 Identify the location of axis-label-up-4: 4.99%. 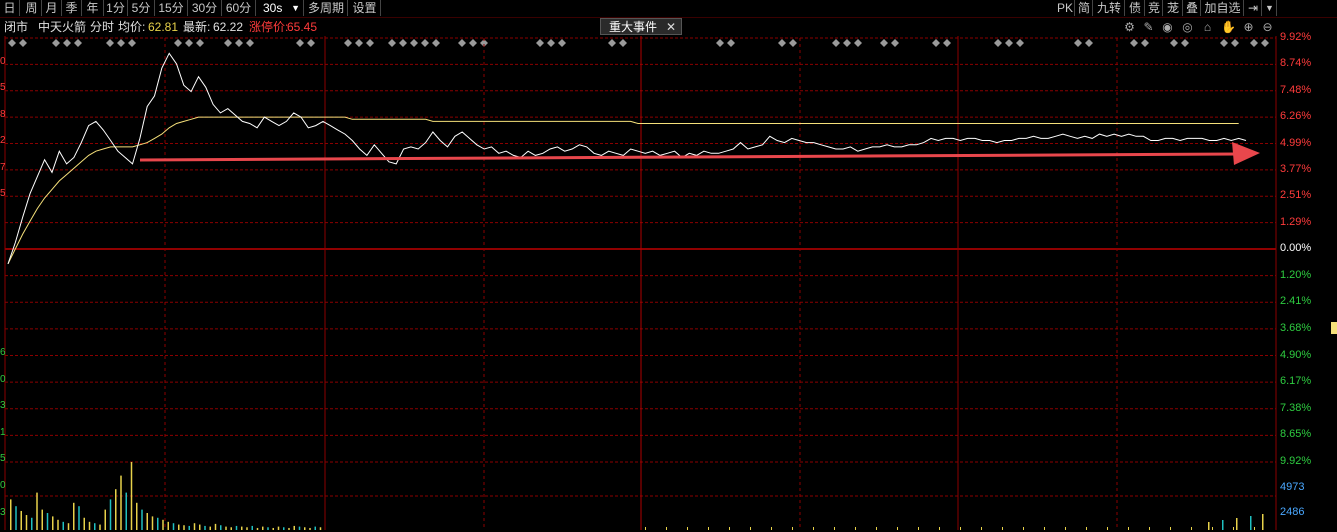
(1296, 142).